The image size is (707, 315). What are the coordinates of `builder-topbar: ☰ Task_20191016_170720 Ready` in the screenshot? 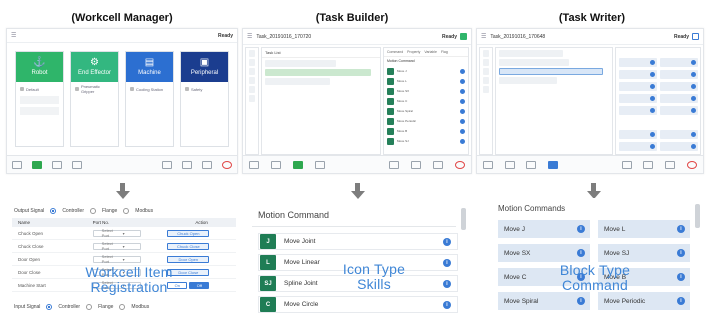 It's located at (357, 37).